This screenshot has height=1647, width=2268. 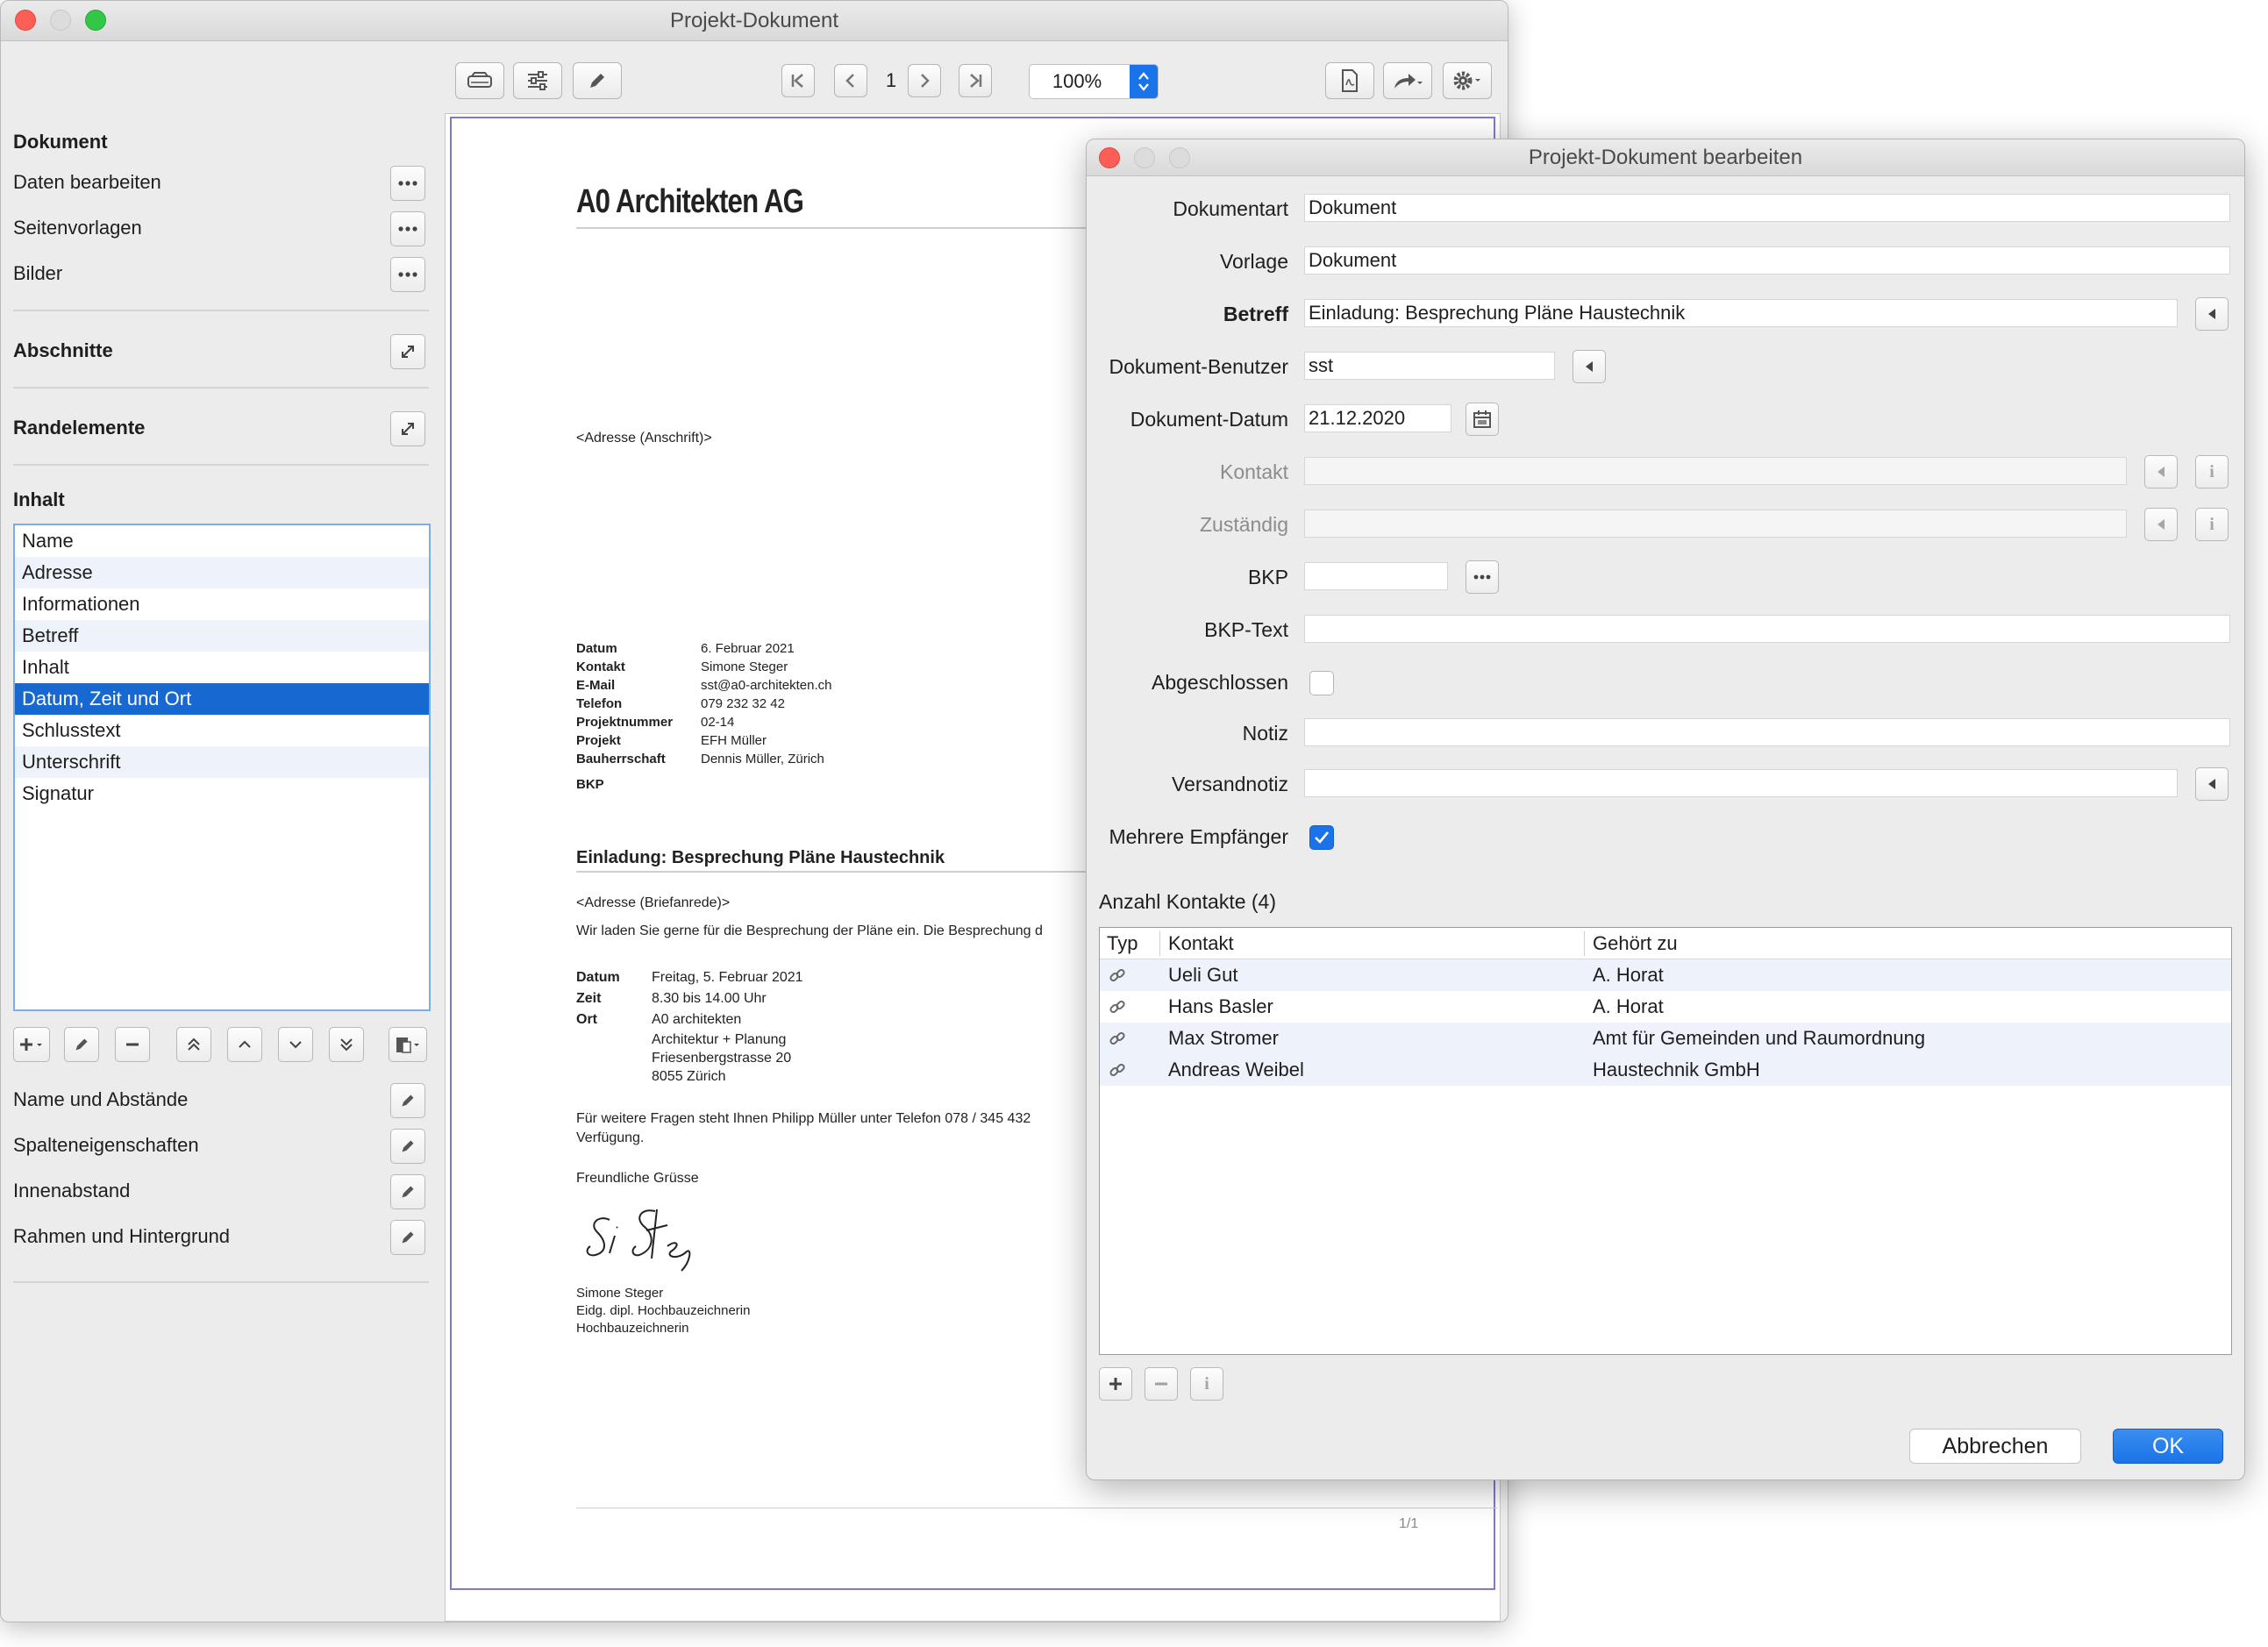 What do you see at coordinates (222, 541) in the screenshot?
I see `list-item: Name` at bounding box center [222, 541].